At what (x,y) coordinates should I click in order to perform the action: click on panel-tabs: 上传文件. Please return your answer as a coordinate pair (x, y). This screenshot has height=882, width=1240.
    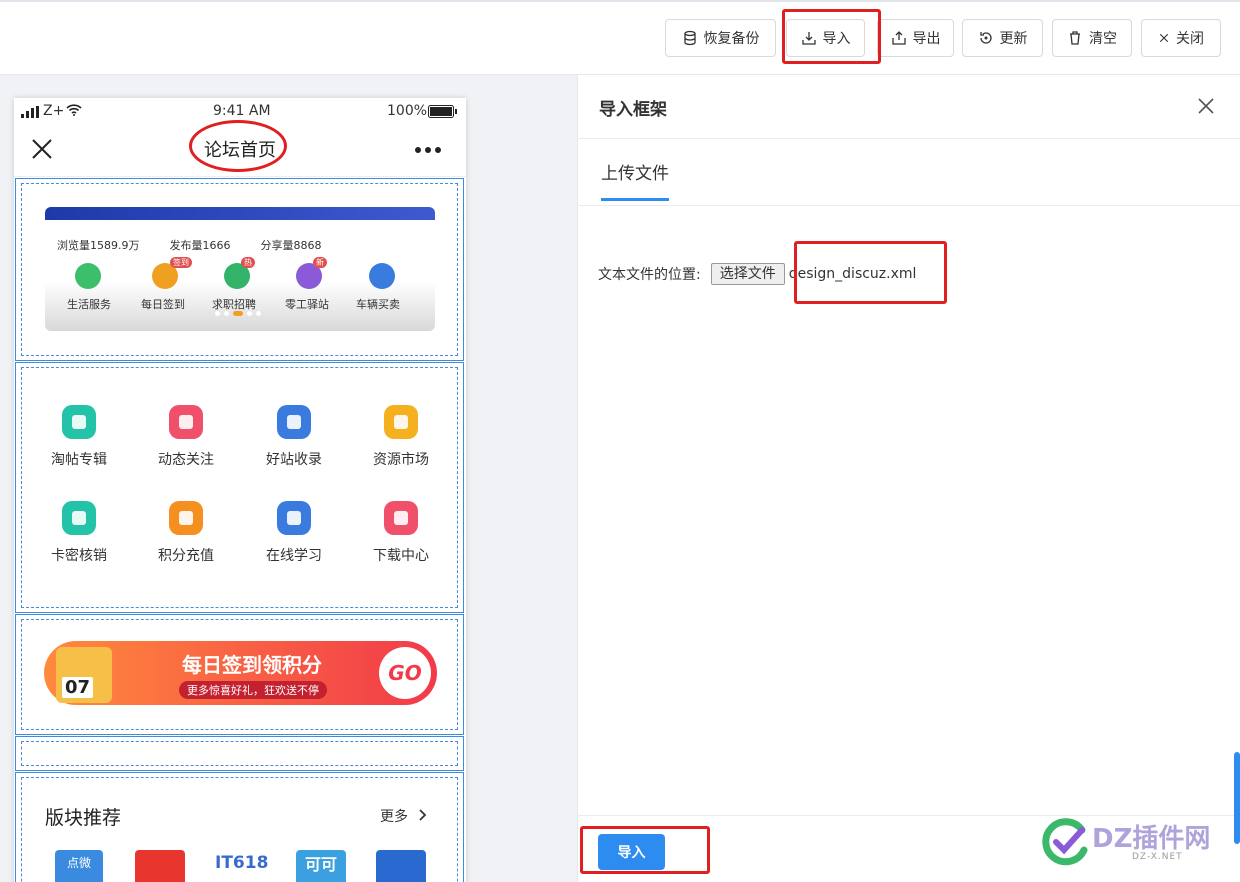
    Looking at the image, I should click on (909, 172).